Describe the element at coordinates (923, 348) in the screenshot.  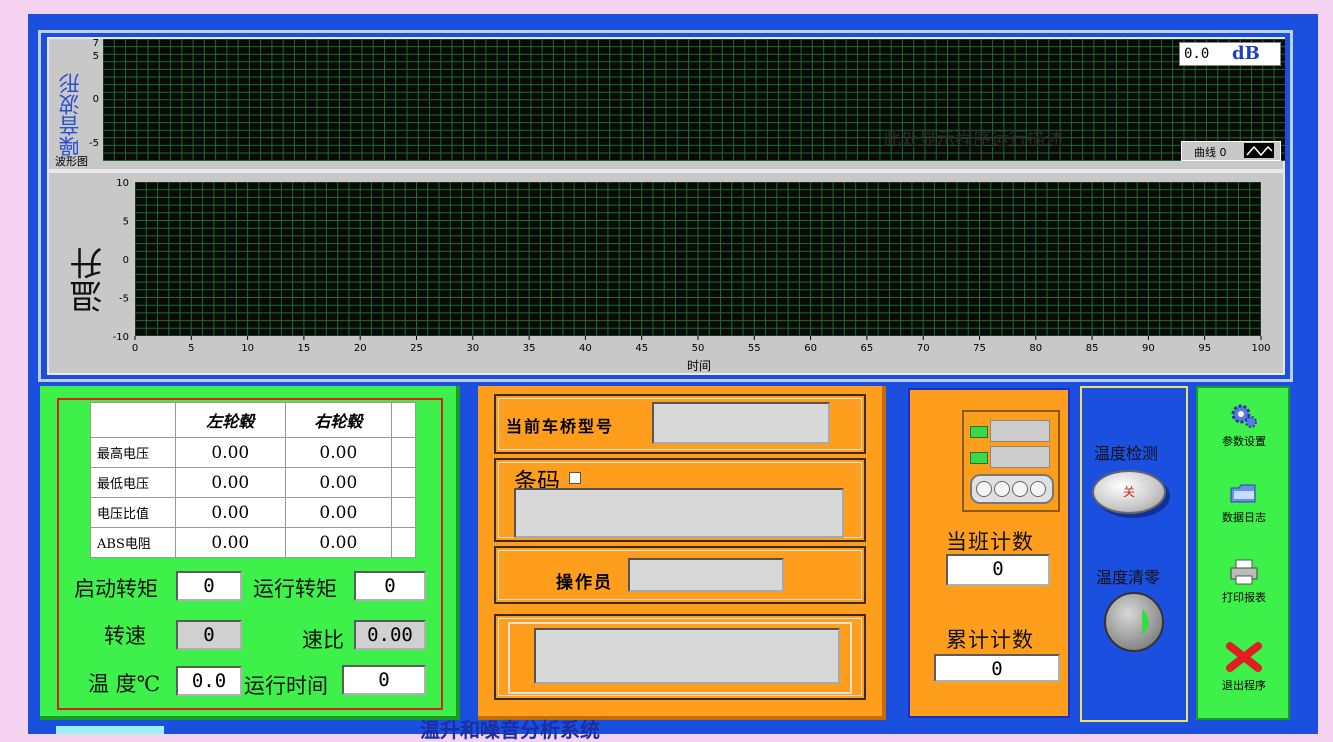
I see `x-tick-label: 70` at that location.